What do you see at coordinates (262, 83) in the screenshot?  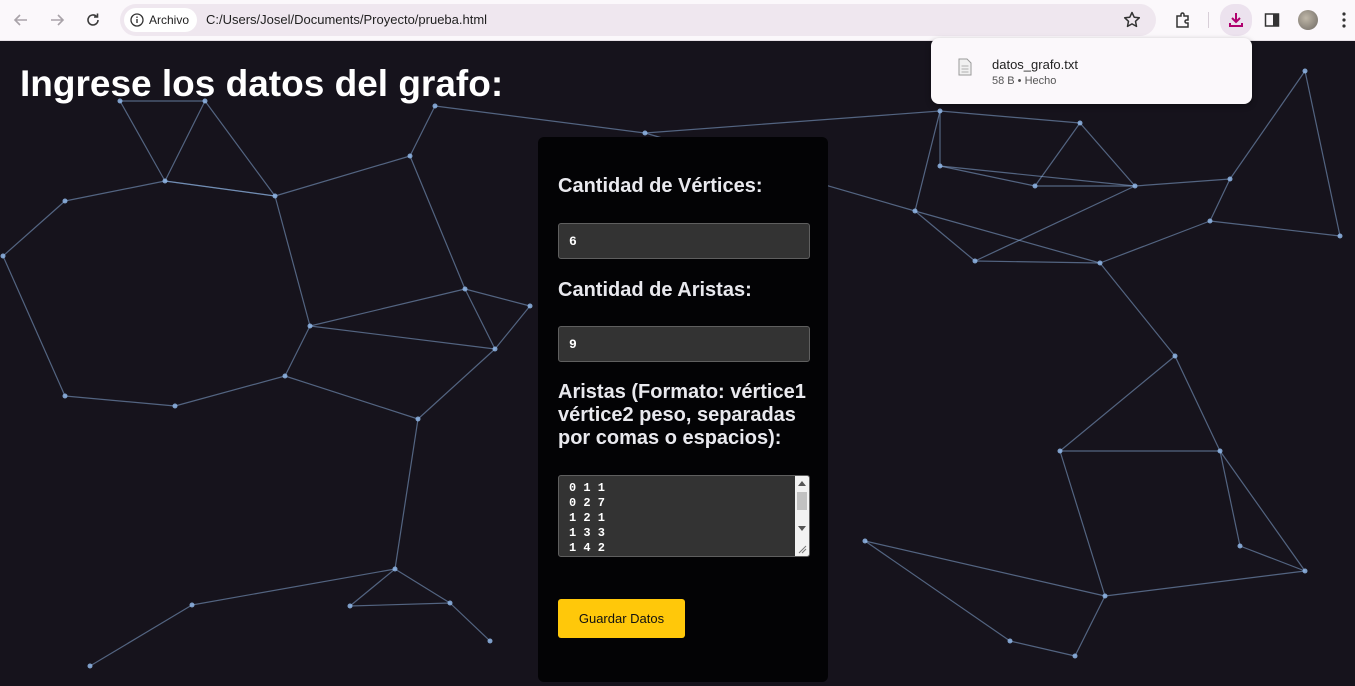 I see `page-title: Ingrese los datos del grafo:` at bounding box center [262, 83].